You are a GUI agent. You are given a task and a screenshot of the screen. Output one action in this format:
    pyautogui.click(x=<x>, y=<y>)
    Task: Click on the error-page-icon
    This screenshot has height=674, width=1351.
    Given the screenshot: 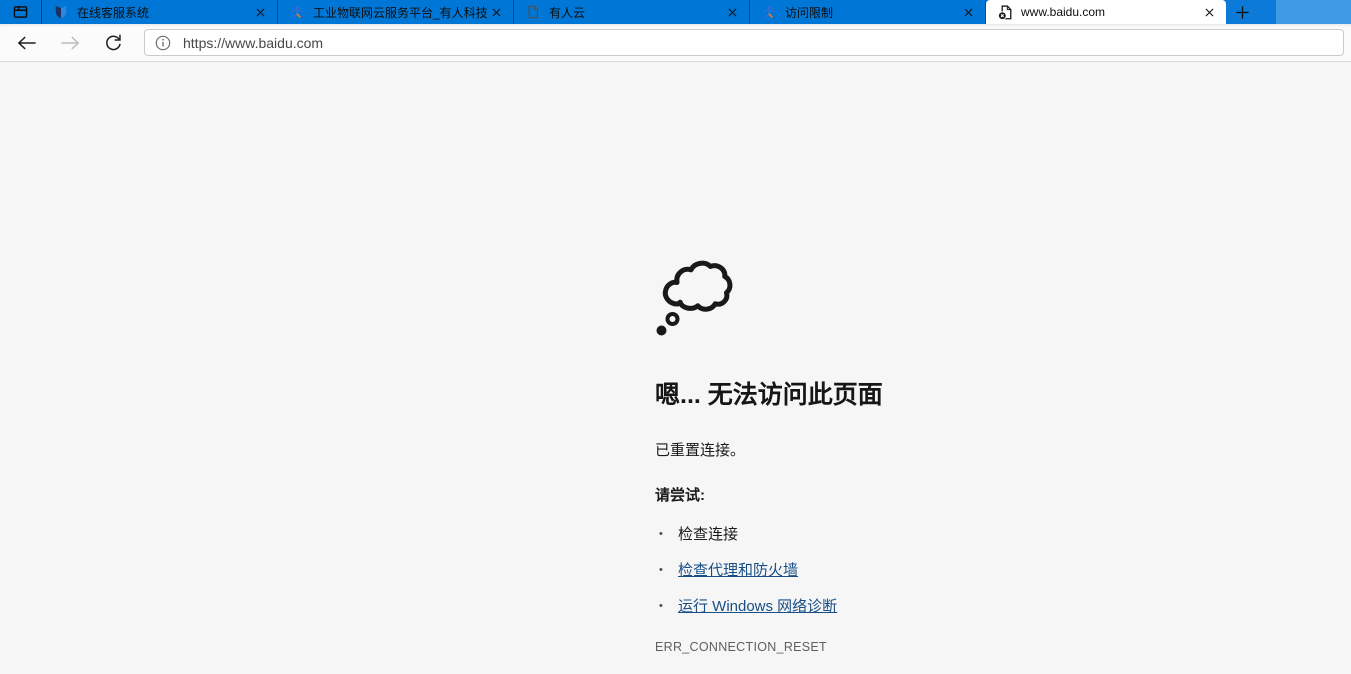 What is the action you would take?
    pyautogui.click(x=1005, y=12)
    